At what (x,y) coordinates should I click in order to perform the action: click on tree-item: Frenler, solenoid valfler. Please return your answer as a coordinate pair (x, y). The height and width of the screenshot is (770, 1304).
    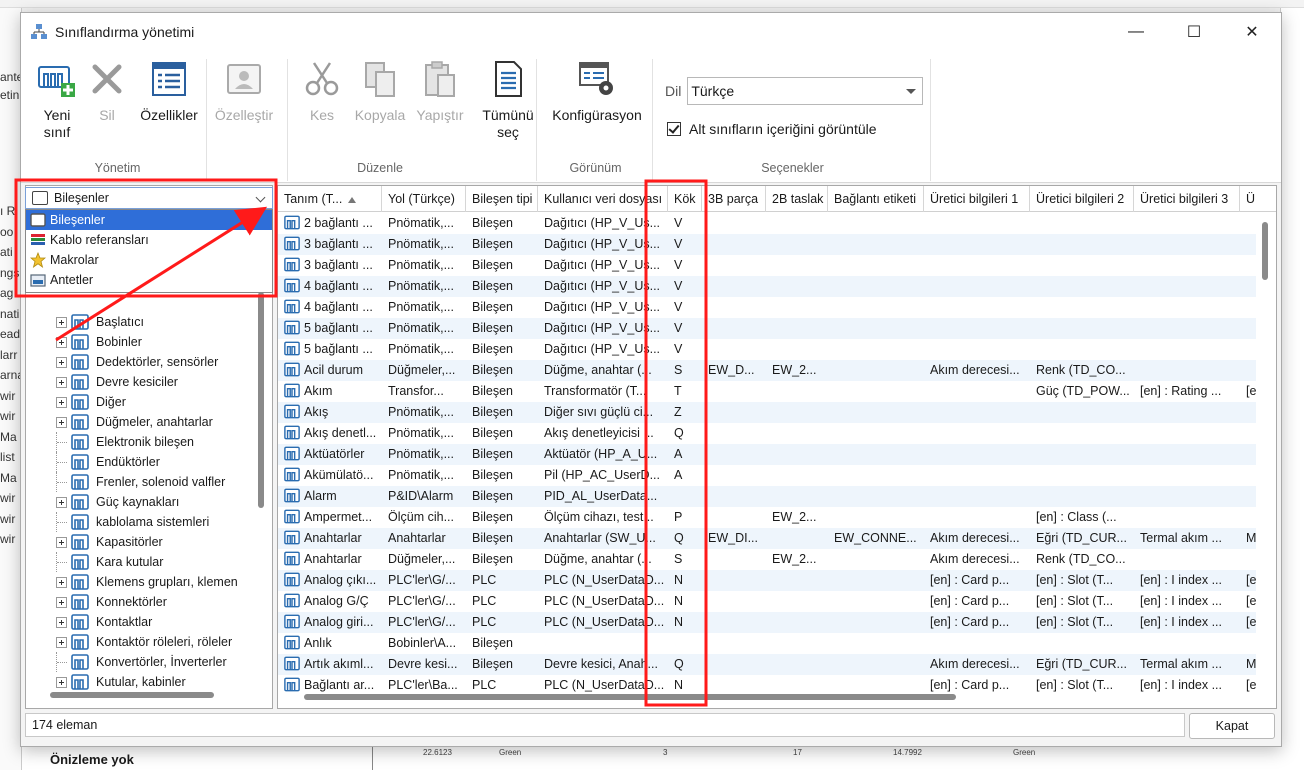
    Looking at the image, I should click on (140, 482).